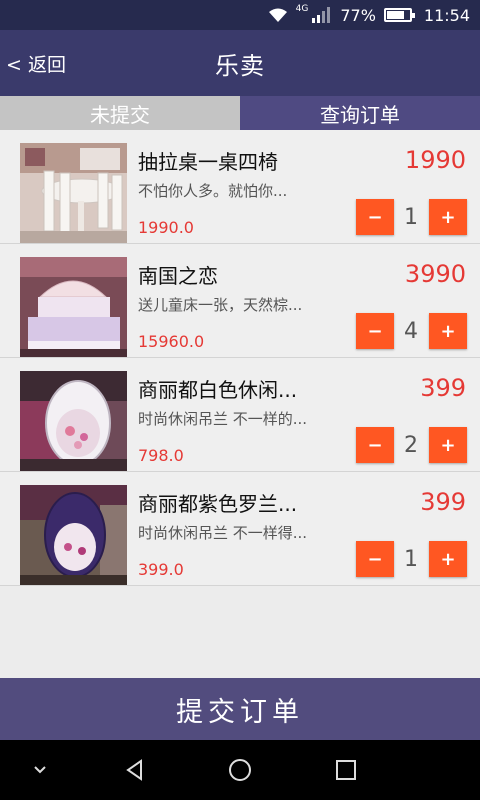 The width and height of the screenshot is (480, 800). I want to click on item-subtotal: 798.0, so click(161, 455).